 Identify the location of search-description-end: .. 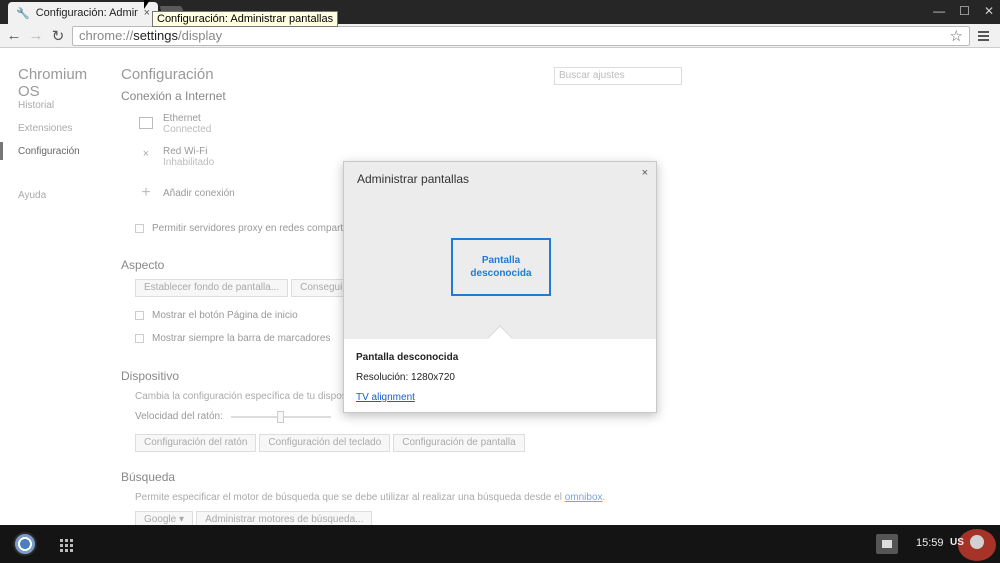
(604, 497).